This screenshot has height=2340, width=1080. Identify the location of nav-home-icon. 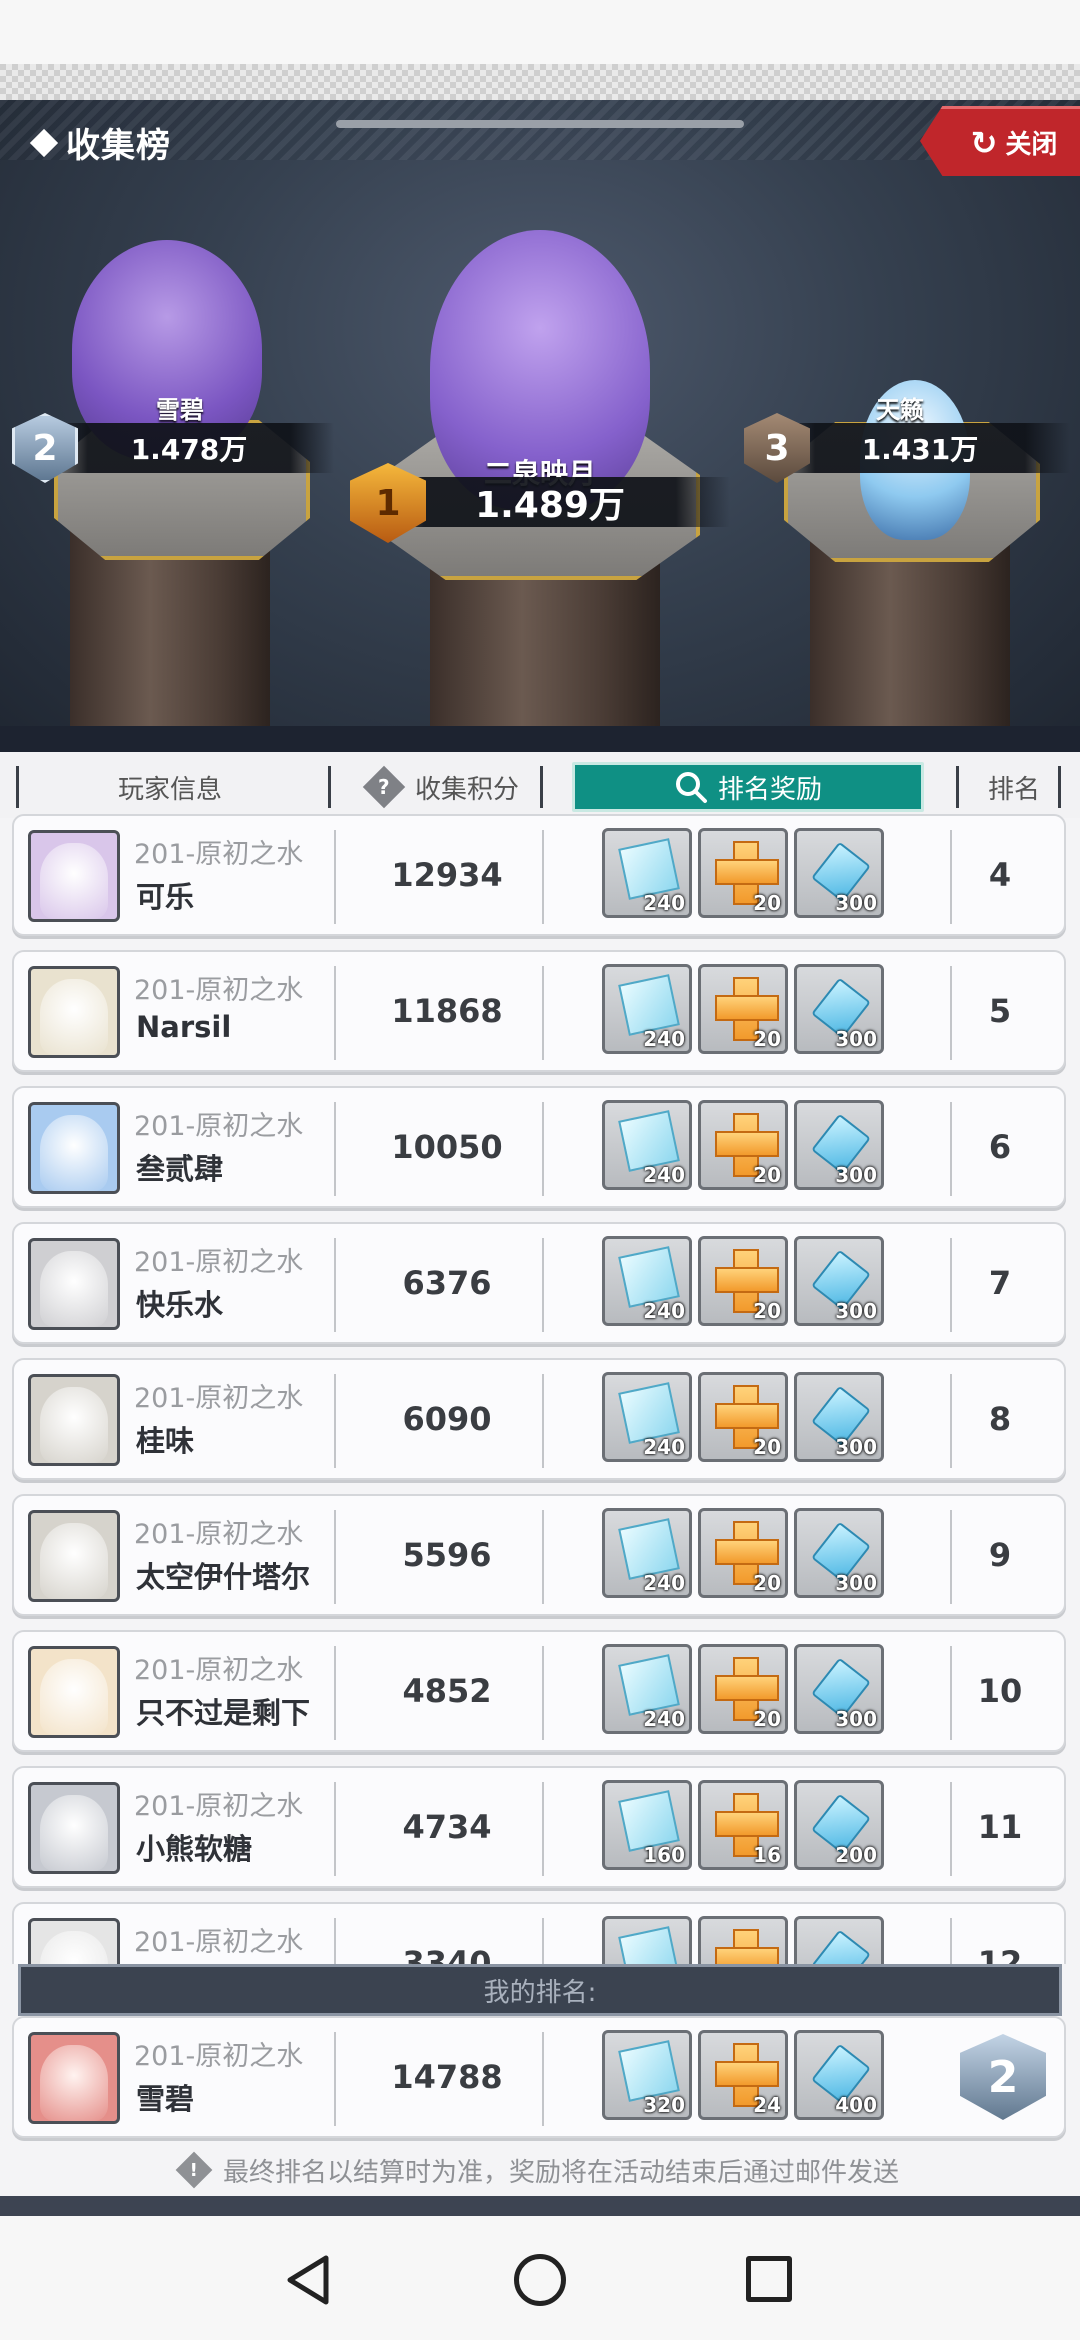
(540, 2280).